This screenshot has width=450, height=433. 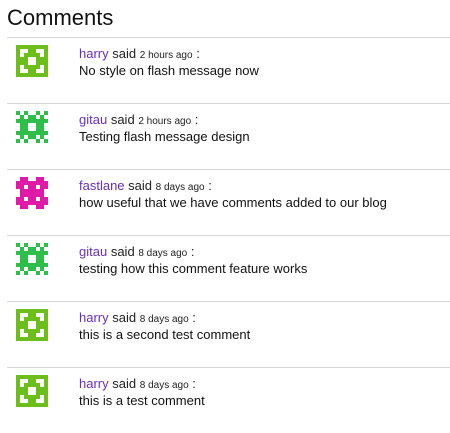 What do you see at coordinates (165, 334) in the screenshot?
I see `comment-text: this is a second test comment` at bounding box center [165, 334].